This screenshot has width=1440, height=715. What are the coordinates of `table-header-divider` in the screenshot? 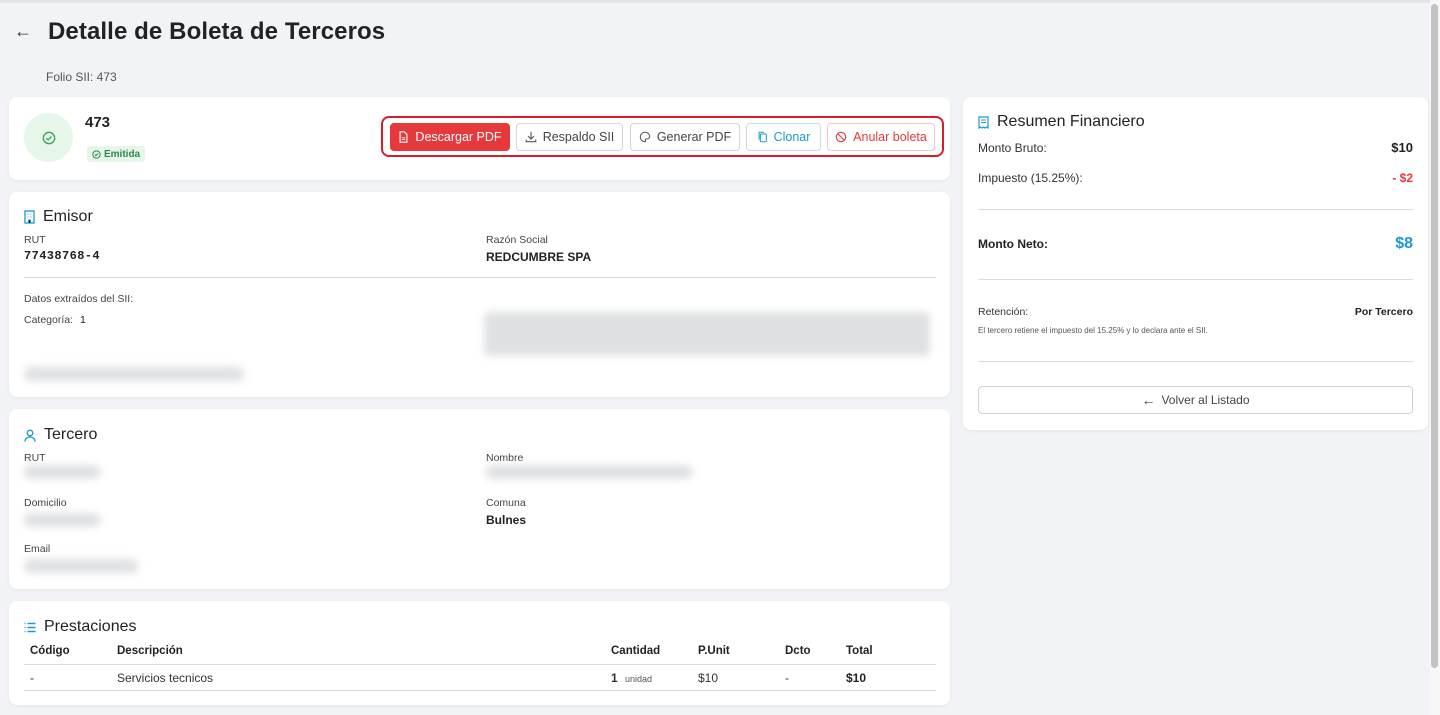 It's located at (480, 664).